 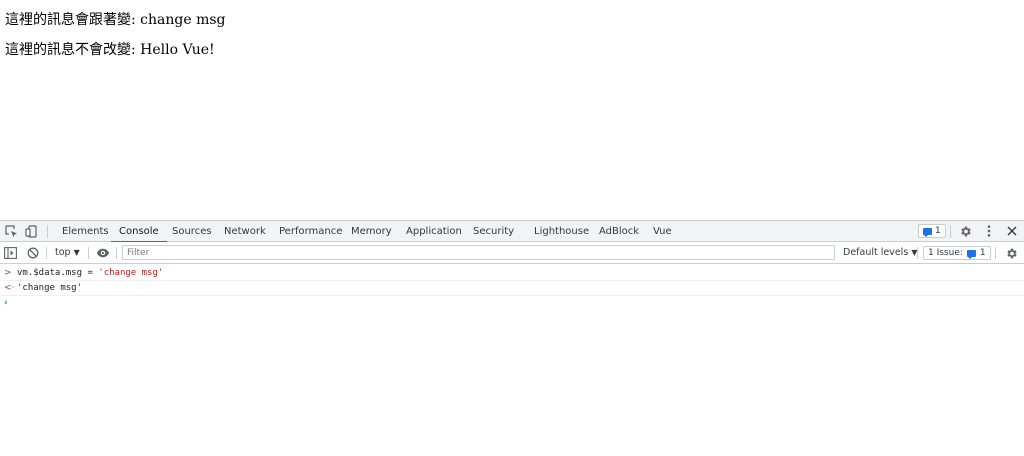 I want to click on issues-badge: 1, so click(x=932, y=231).